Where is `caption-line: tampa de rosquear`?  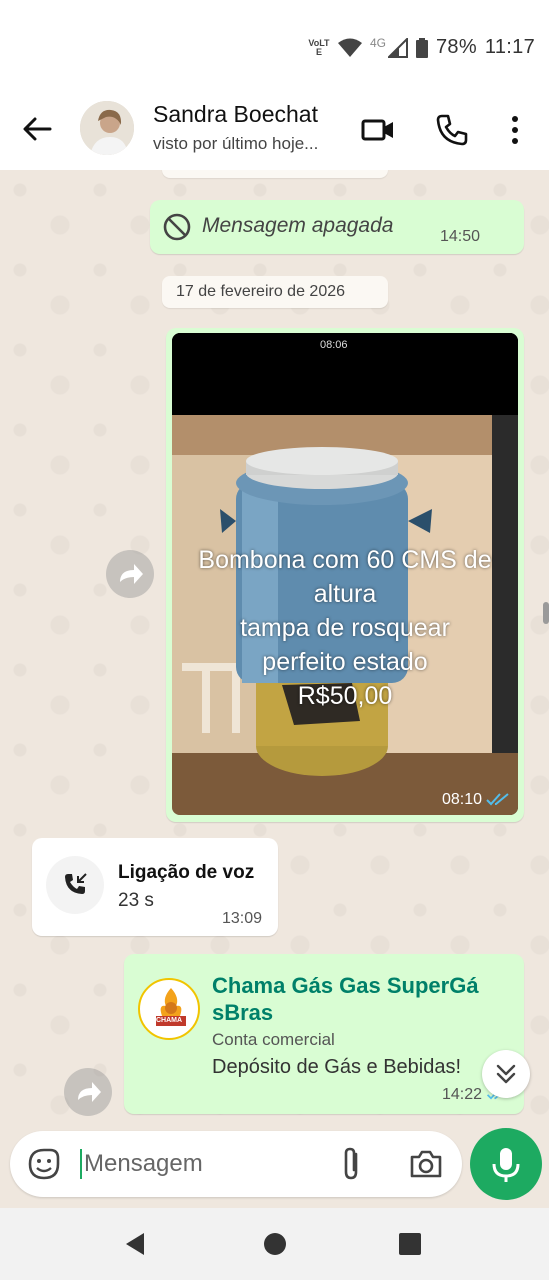
caption-line: tampa de rosquear is located at coordinates (345, 628).